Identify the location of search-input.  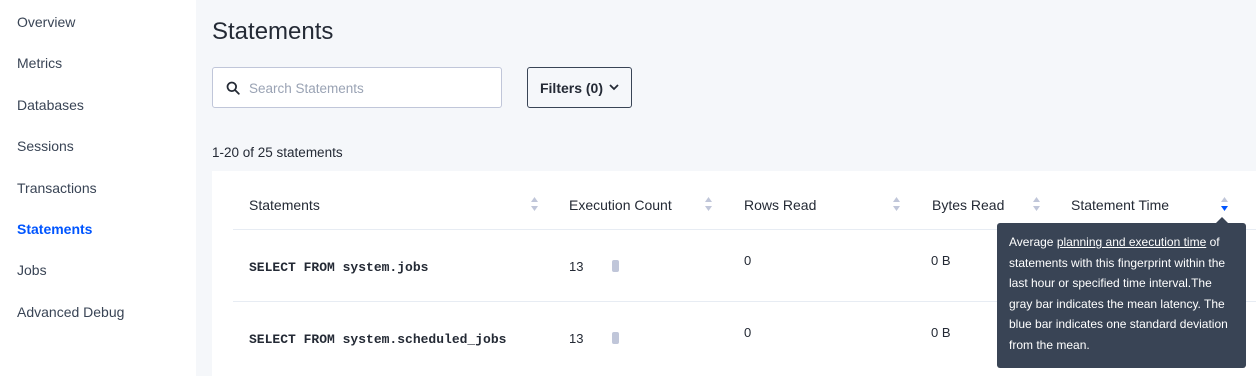
(369, 88).